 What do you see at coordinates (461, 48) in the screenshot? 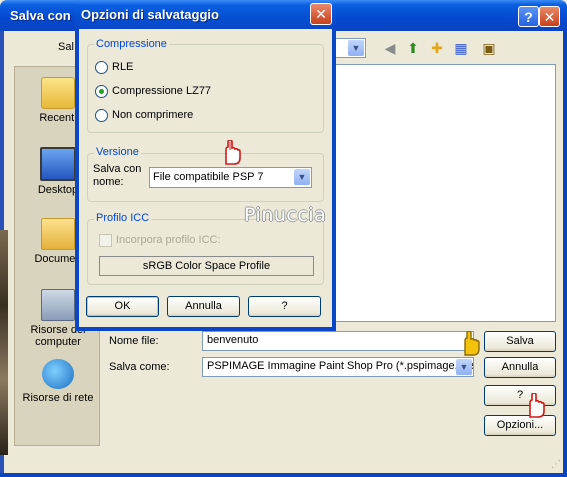
I see `views-menu-icon: ▦` at bounding box center [461, 48].